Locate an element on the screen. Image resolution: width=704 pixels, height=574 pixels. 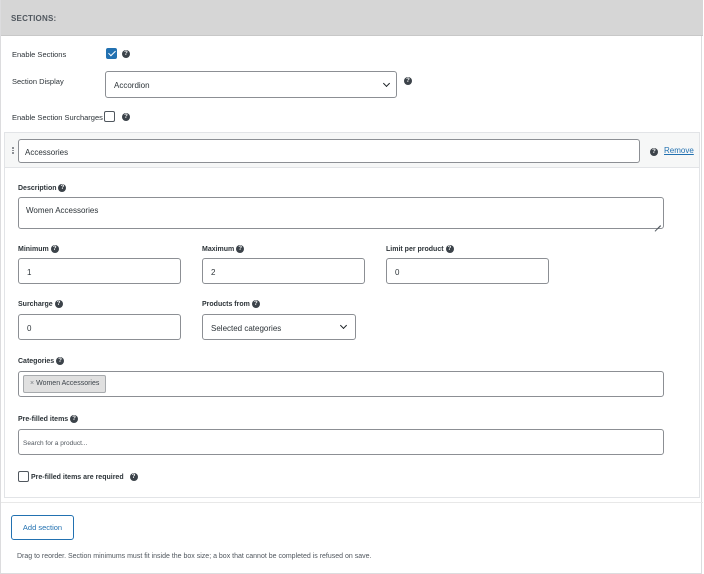
enable-sections-checkbox is located at coordinates (111, 53).